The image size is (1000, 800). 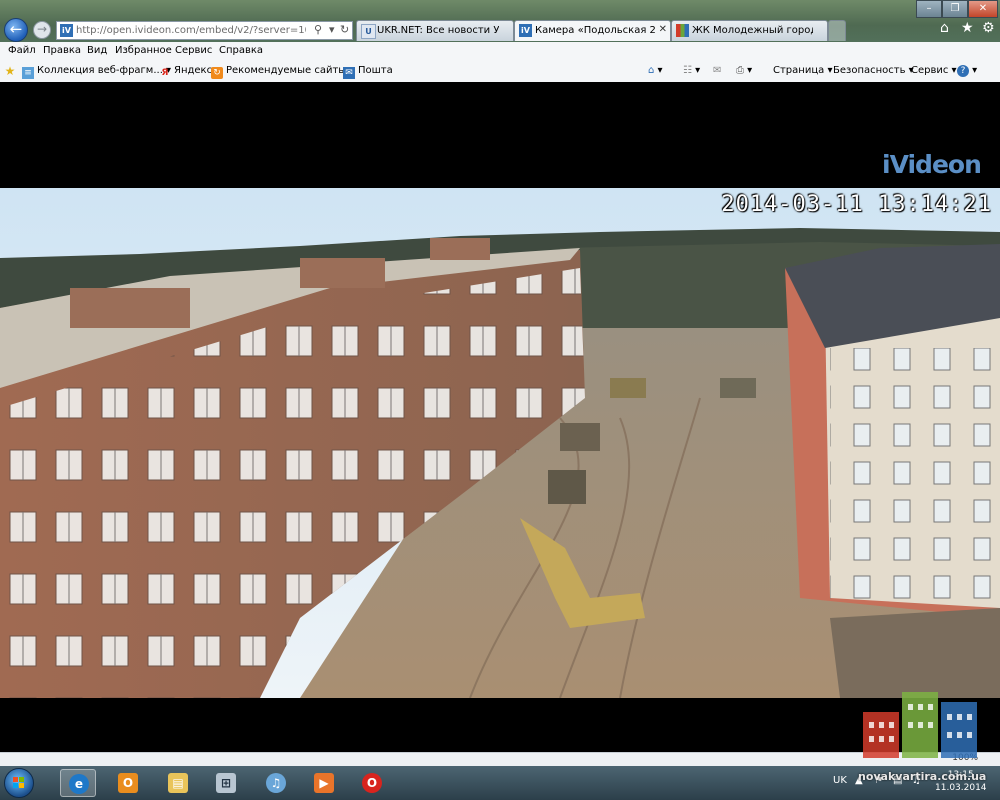 What do you see at coordinates (344, 29) in the screenshot?
I see `refresh-icon: ↻` at bounding box center [344, 29].